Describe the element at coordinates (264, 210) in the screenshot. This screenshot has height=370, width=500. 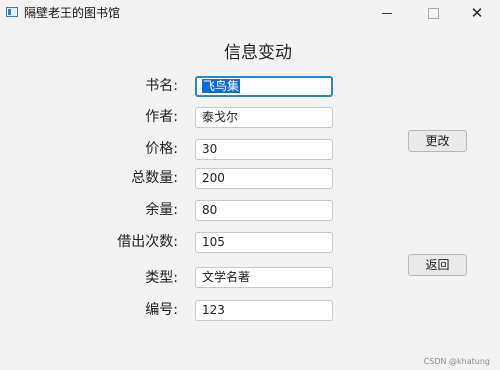
I see `remaining-input: 80` at that location.